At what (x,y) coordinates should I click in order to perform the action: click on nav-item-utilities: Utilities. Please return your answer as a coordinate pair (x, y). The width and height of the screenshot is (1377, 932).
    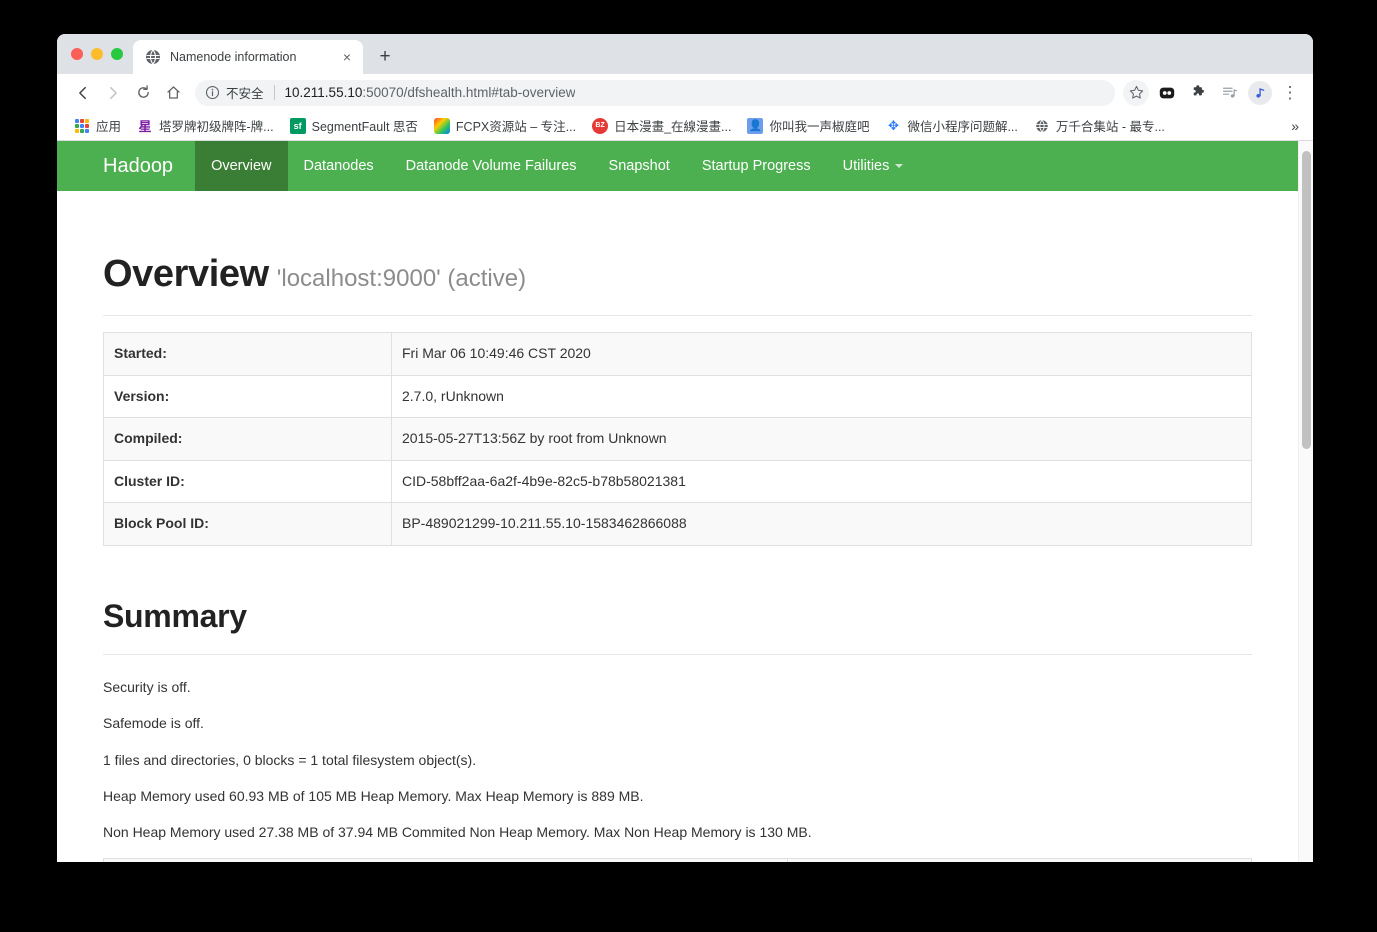
    Looking at the image, I should click on (873, 166).